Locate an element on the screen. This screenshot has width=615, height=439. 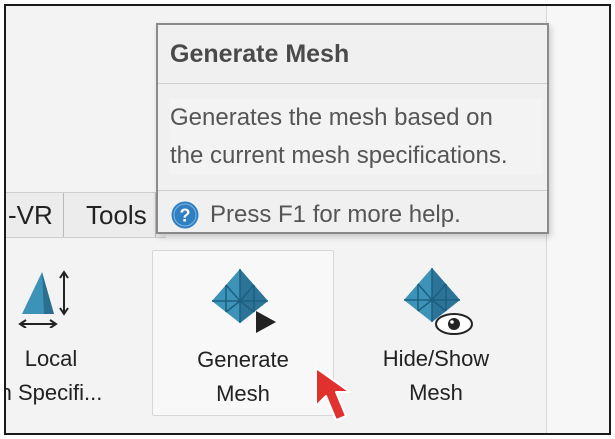
tooltip-help-text: Press F1 for more help. is located at coordinates (335, 214).